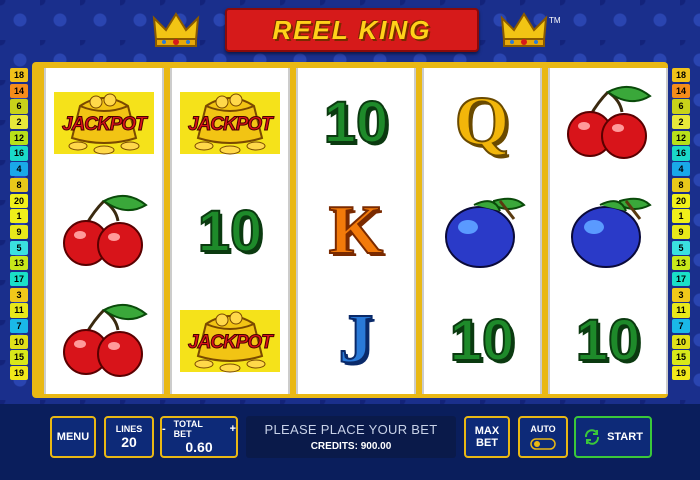 The width and height of the screenshot is (700, 480). I want to click on symbol-jack: J, so click(356, 339).